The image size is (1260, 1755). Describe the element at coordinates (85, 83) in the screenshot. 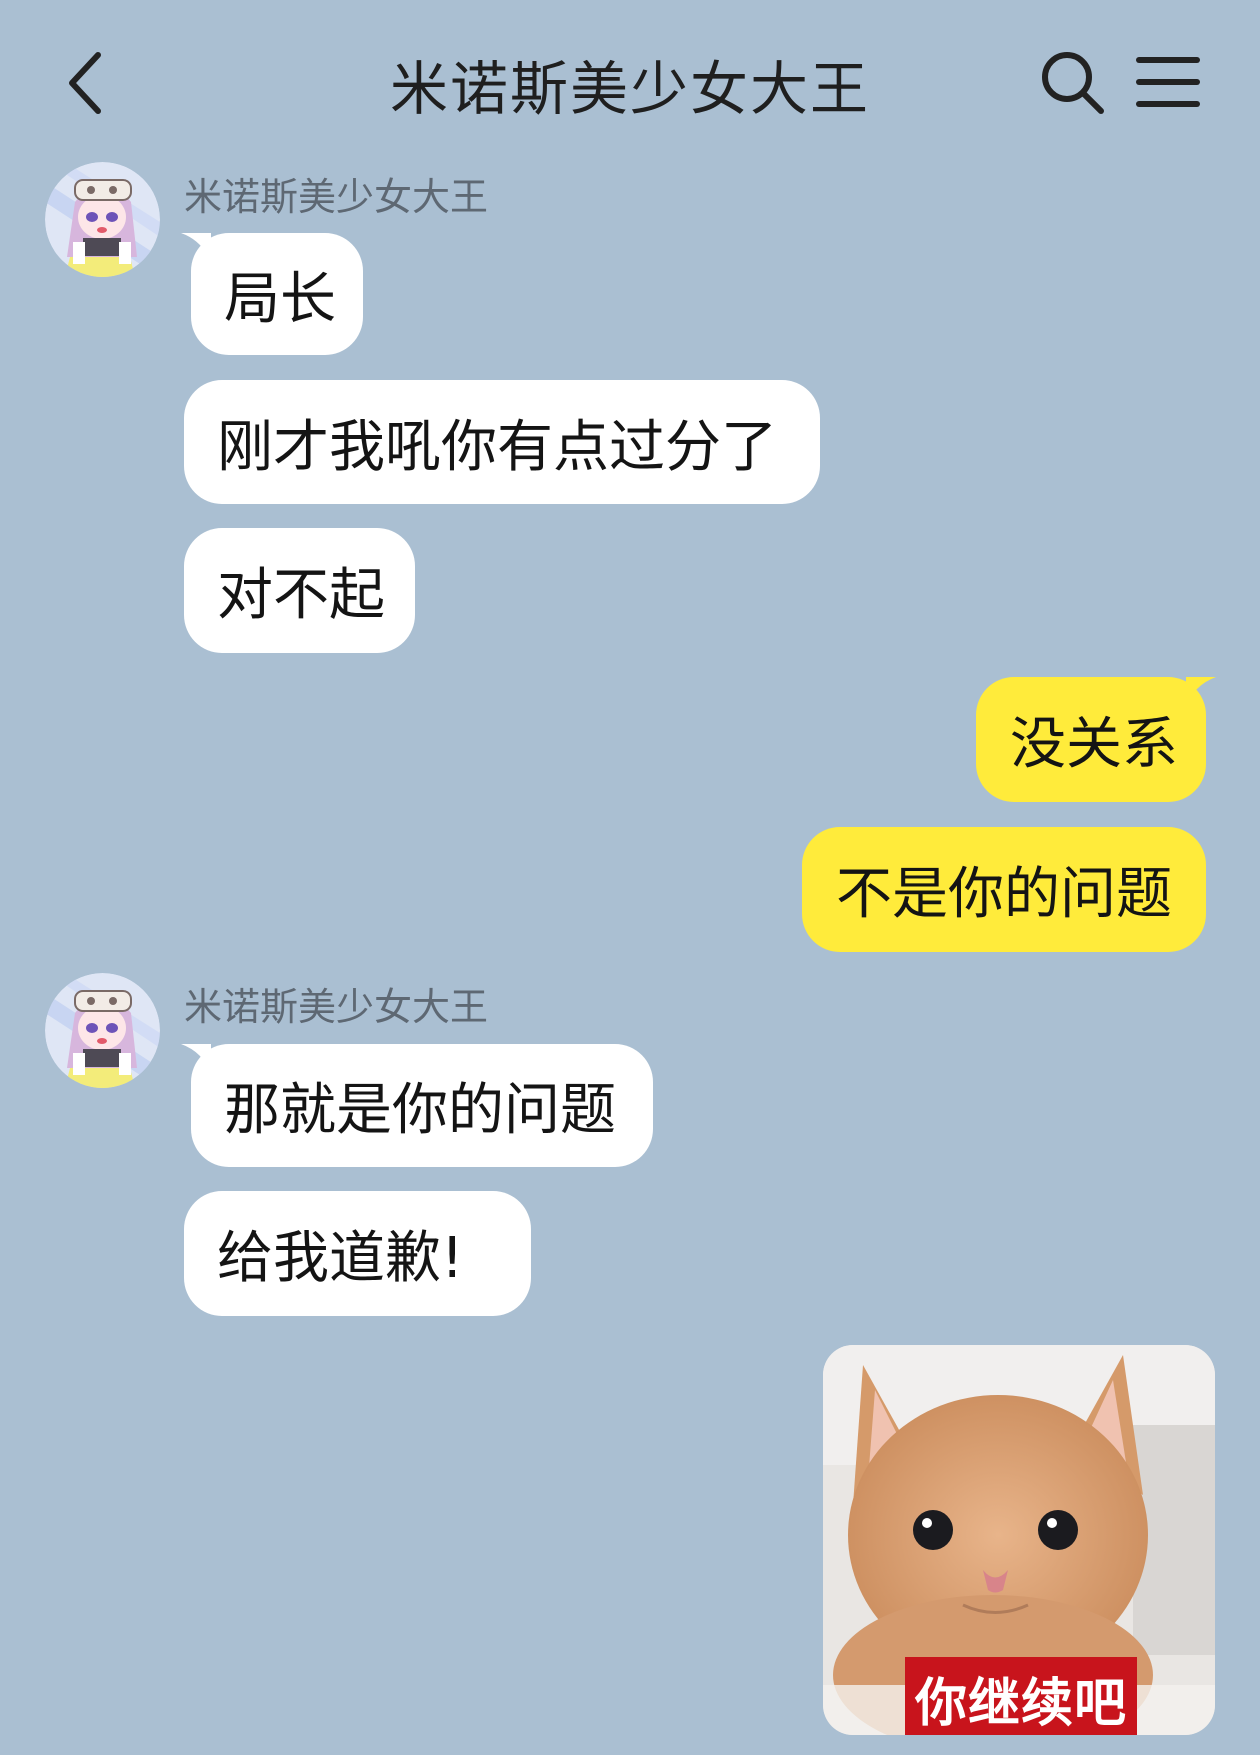

I see `chevron-left-icon` at that location.